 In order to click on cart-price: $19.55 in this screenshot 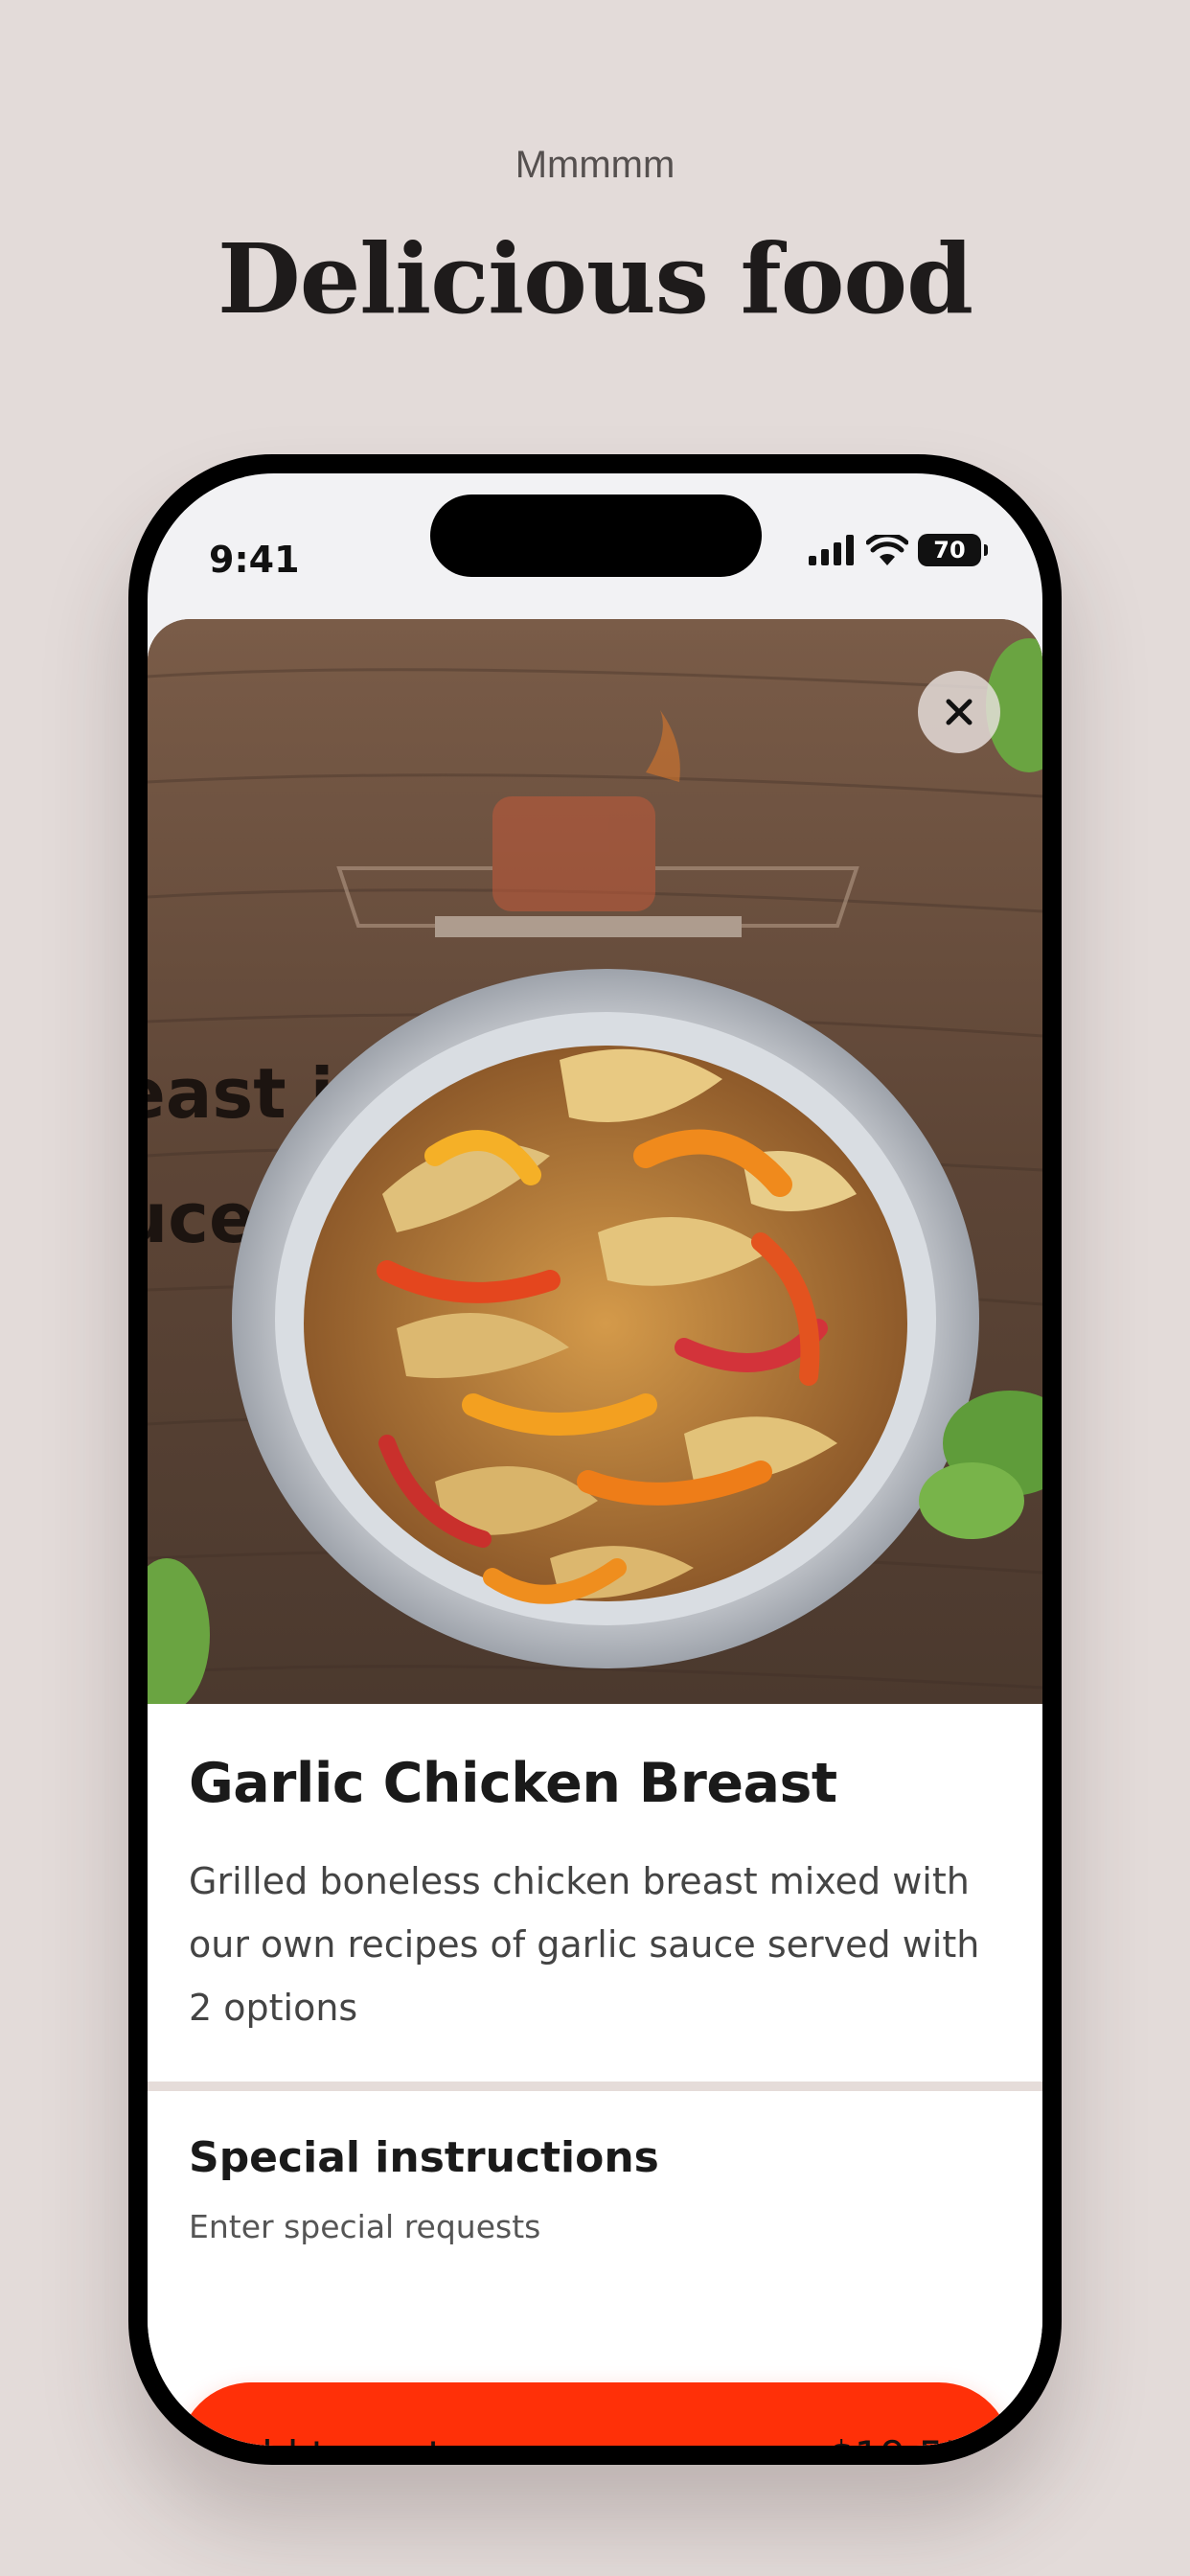, I will do `click(900, 2439)`.